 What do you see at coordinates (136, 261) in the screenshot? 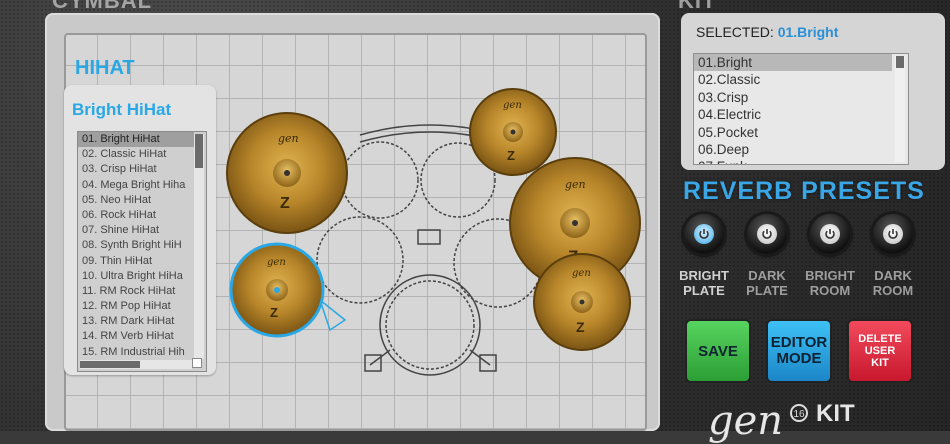
I see `hihat-preset-item: 09. Thin HiHat` at bounding box center [136, 261].